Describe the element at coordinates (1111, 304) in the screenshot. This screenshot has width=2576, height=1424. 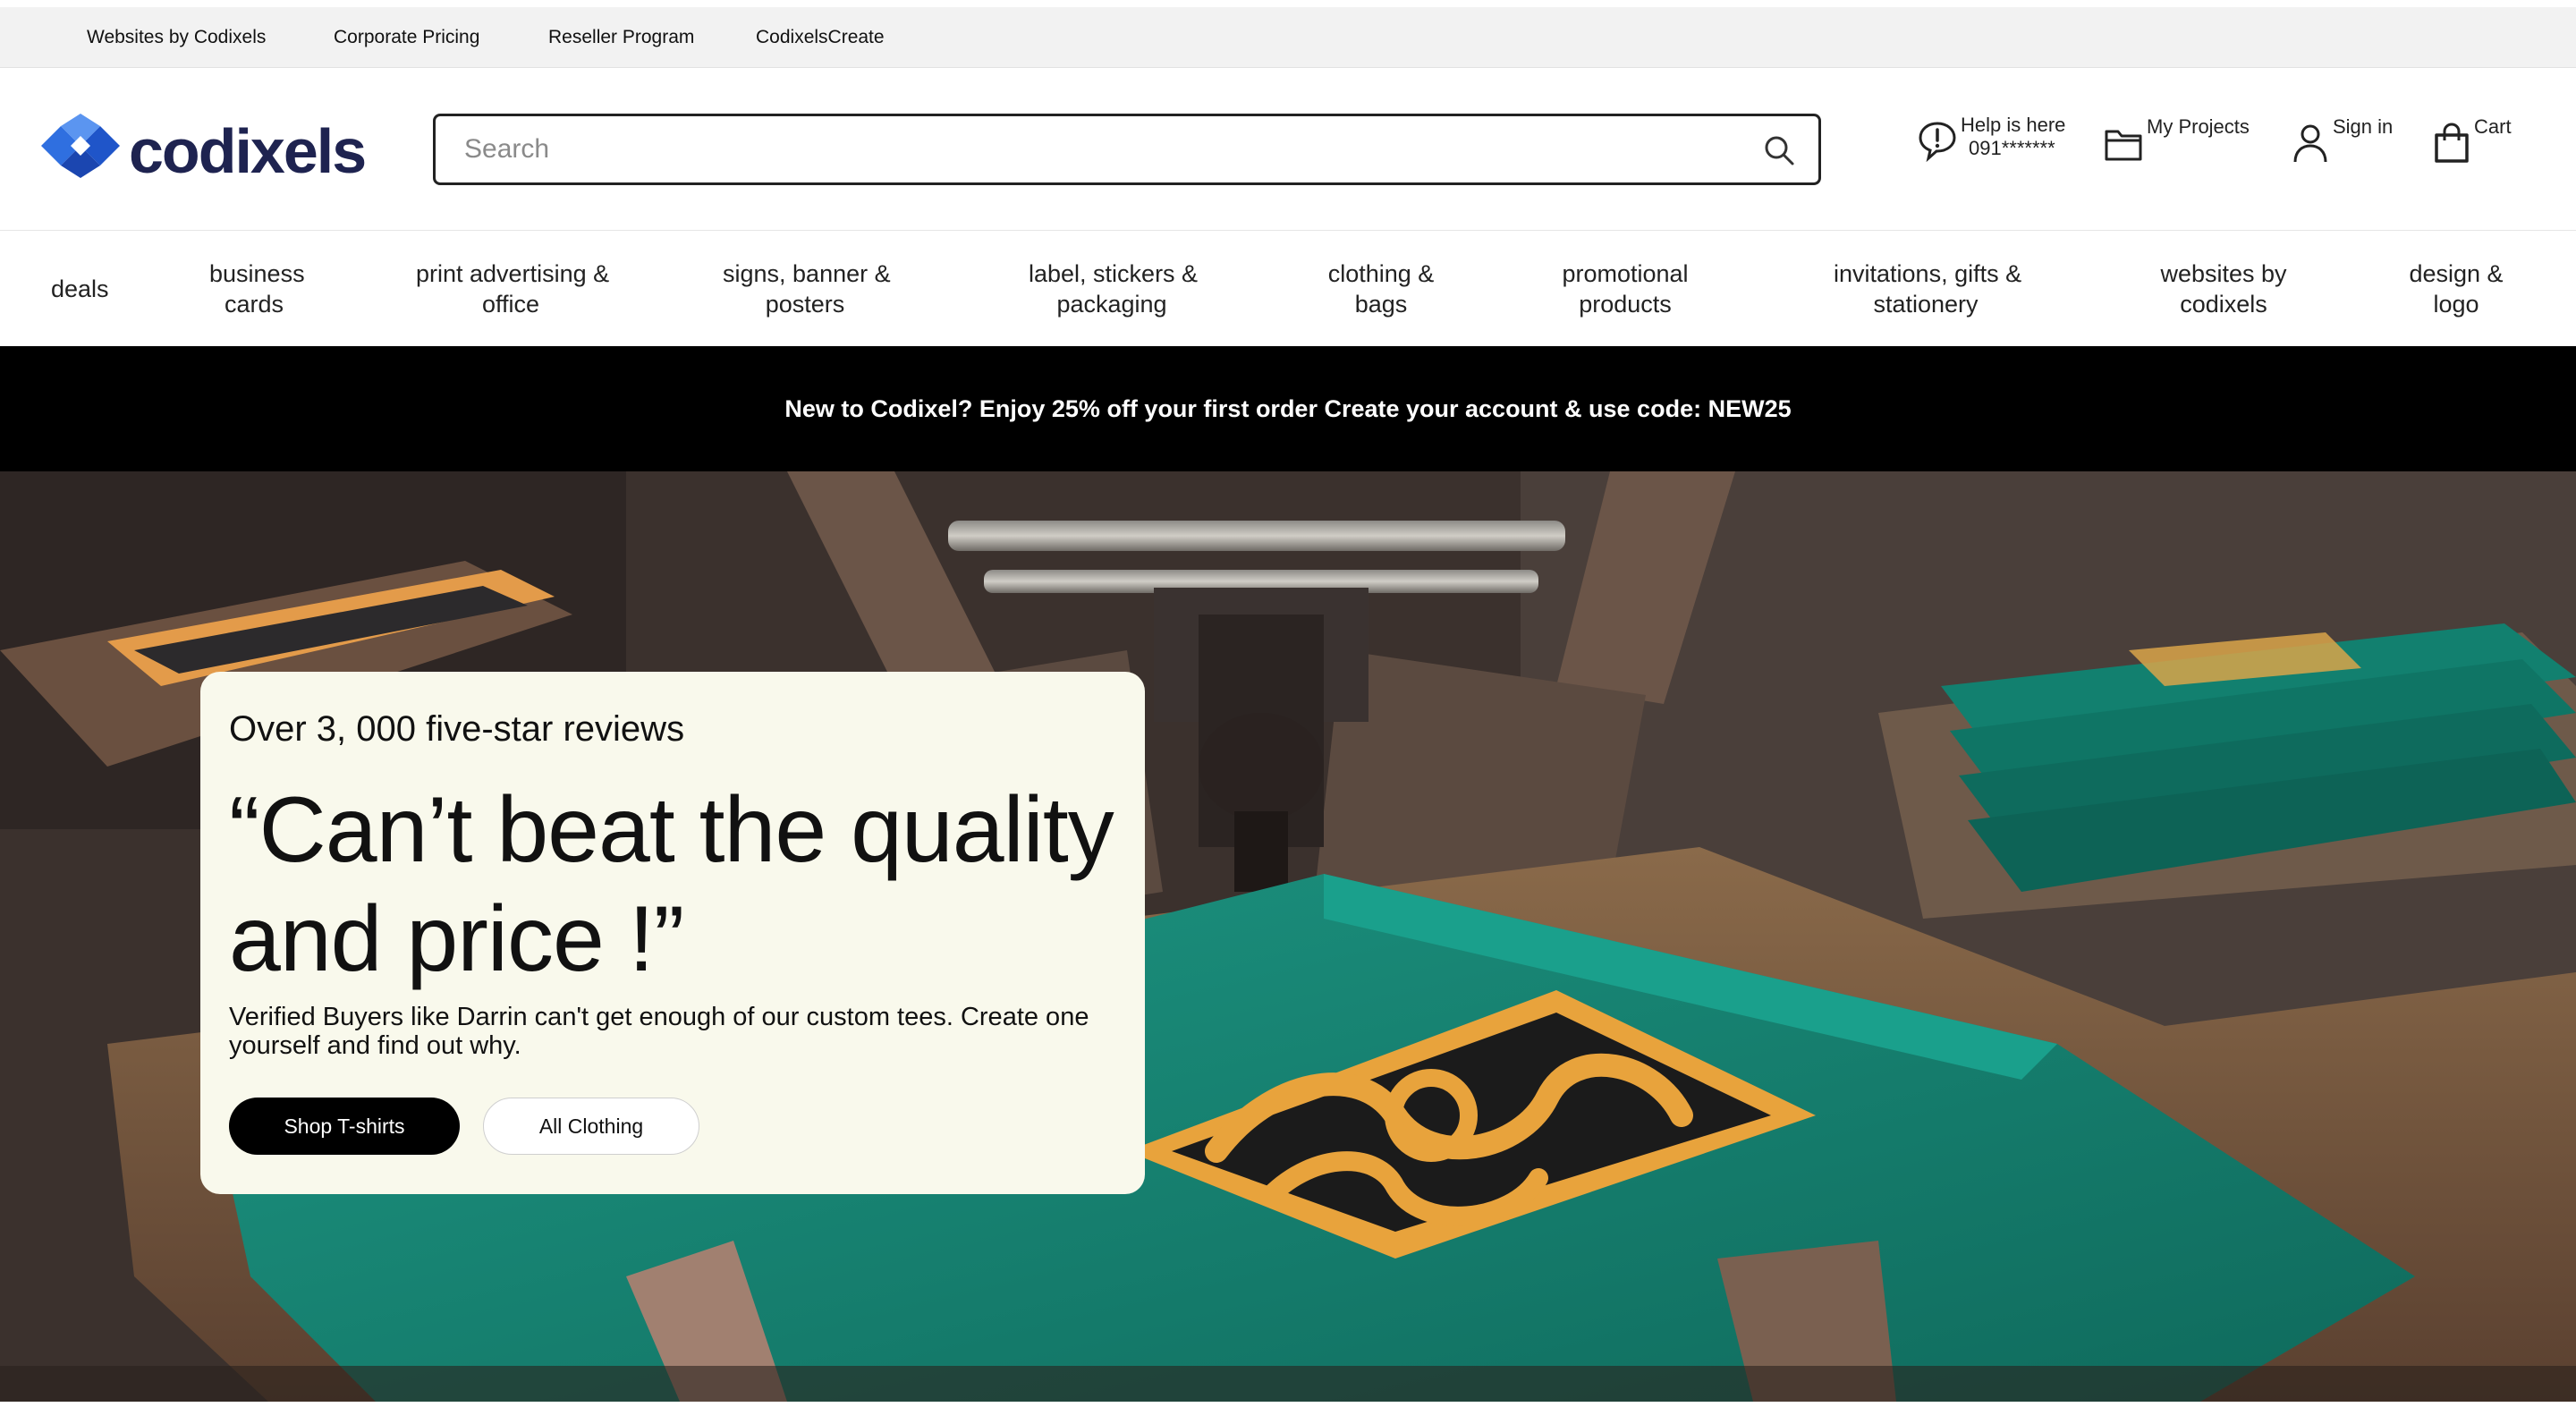
I see `category-label: packaging` at that location.